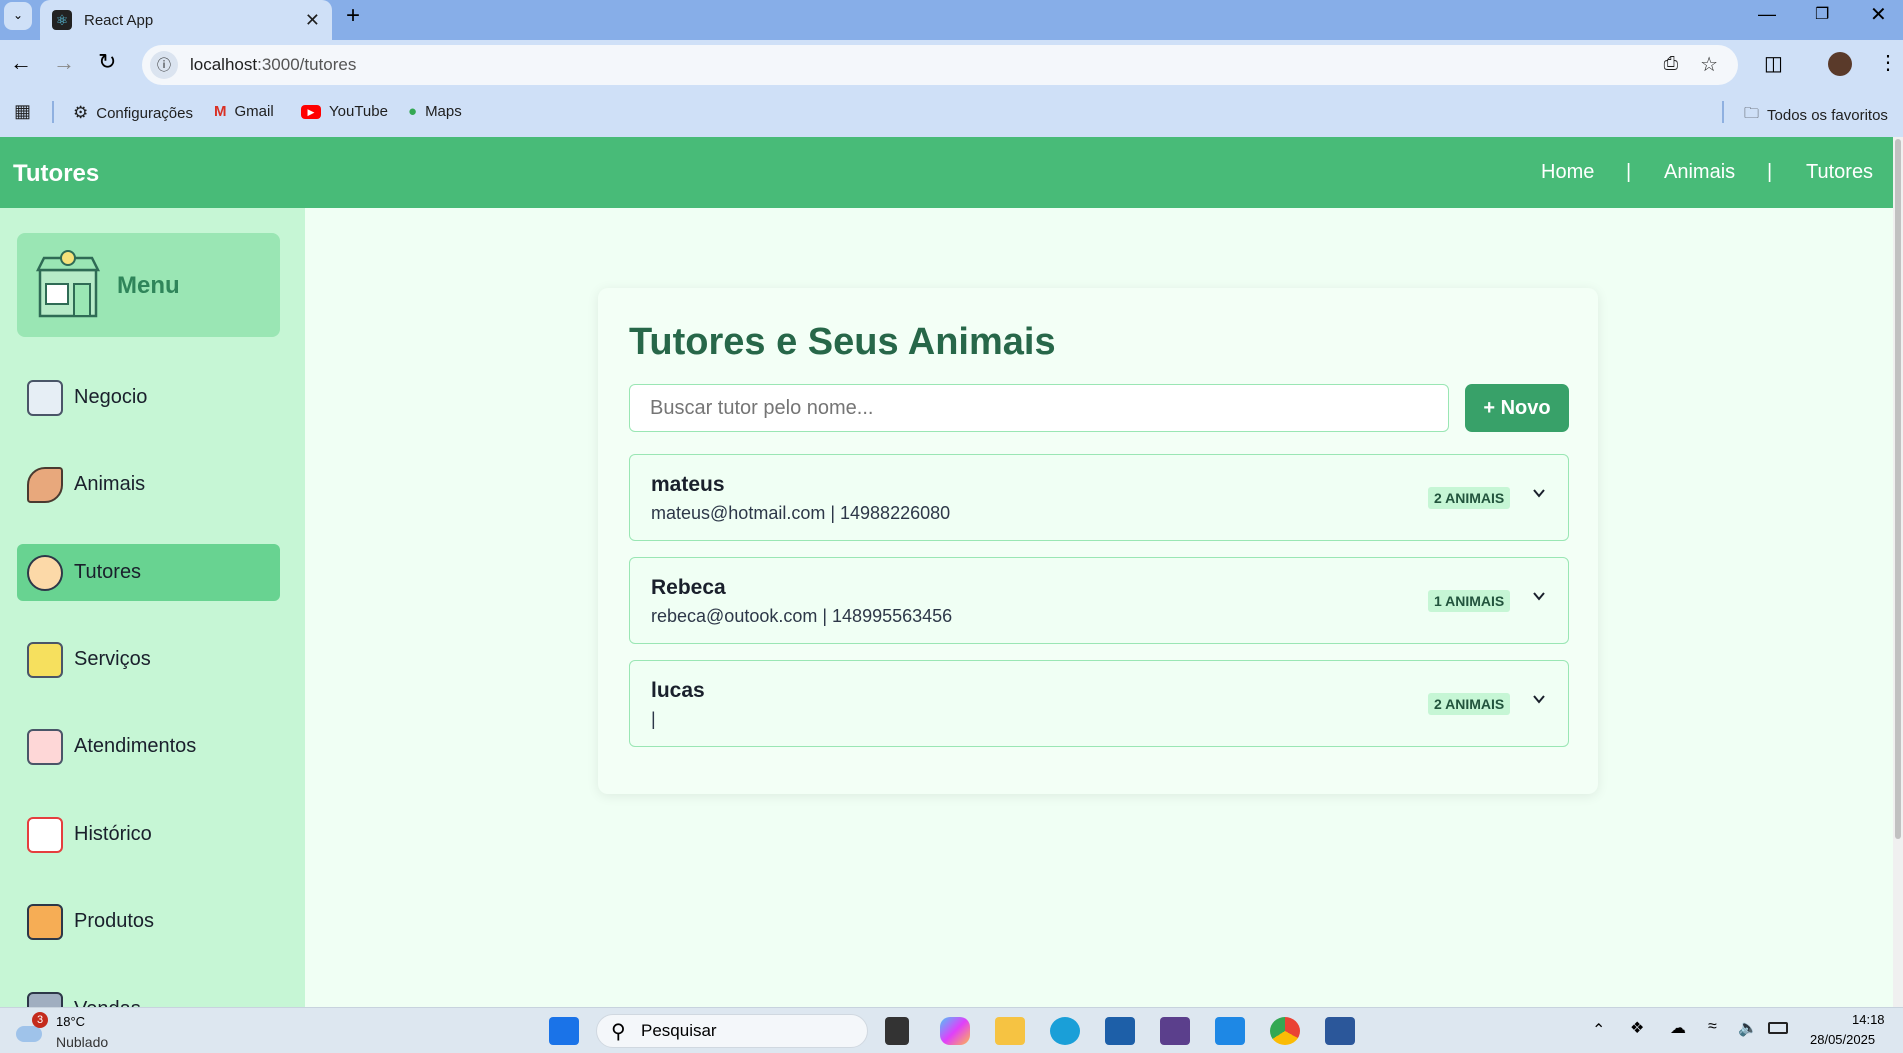 Image resolution: width=1903 pixels, height=1053 pixels. Describe the element at coordinates (133, 113) in the screenshot. I see `bookmark-configuracoes: ⚙ Configurações` at that location.